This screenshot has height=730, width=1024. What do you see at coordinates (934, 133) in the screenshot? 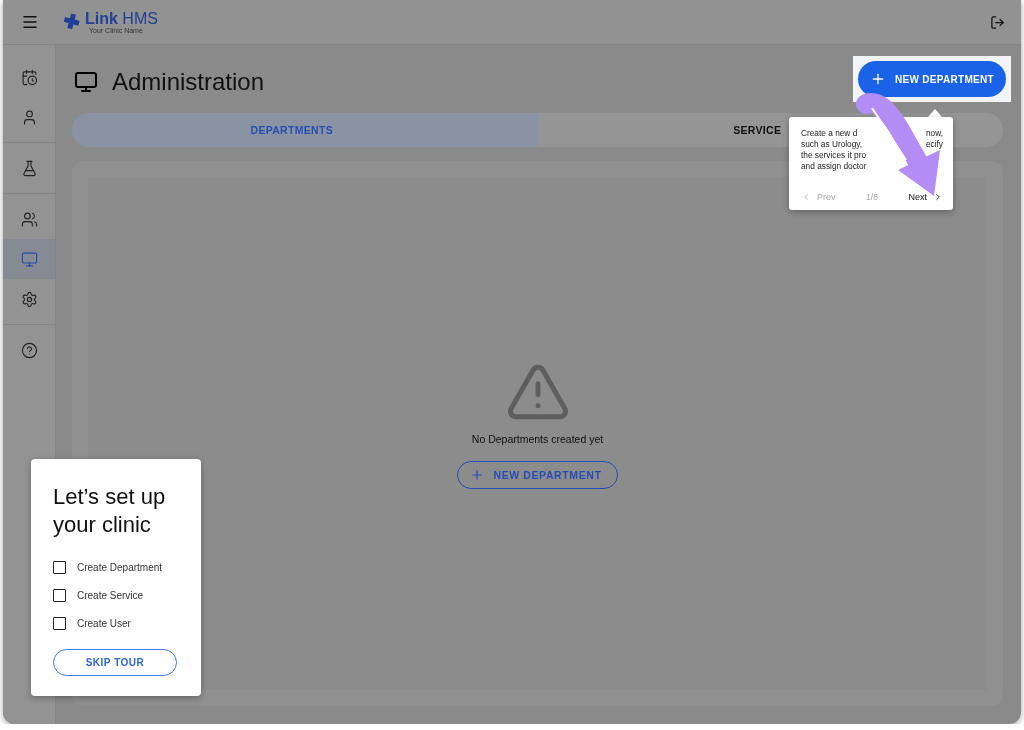
I see `tooltip-text: now,` at bounding box center [934, 133].